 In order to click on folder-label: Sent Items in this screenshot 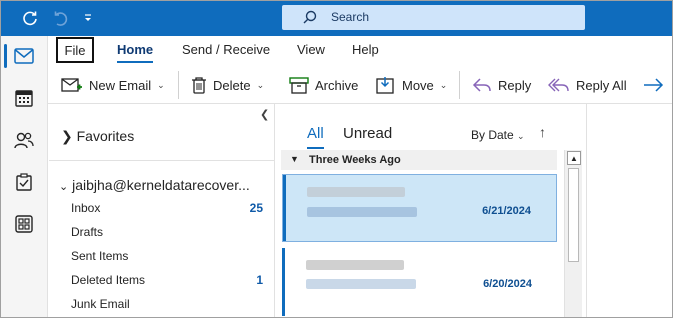, I will do `click(100, 256)`.